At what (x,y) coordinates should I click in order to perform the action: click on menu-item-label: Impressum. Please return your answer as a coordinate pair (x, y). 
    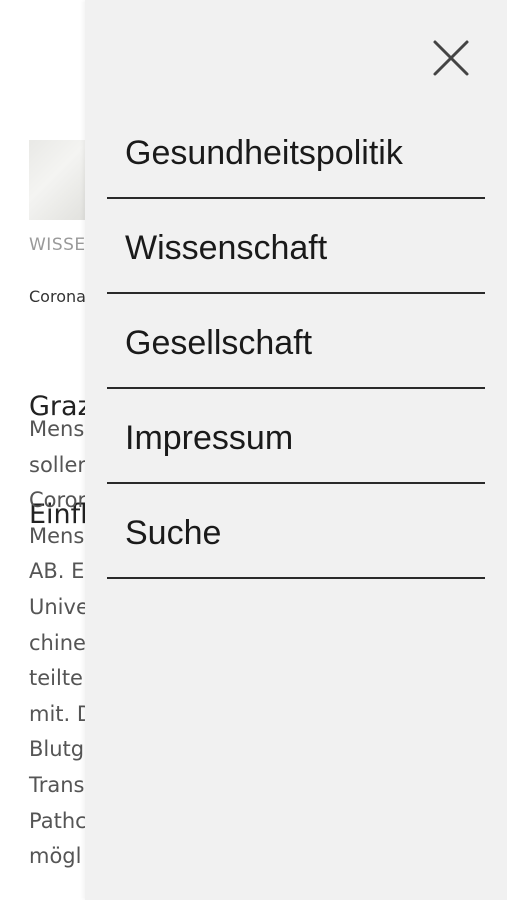
    Looking at the image, I should click on (209, 438).